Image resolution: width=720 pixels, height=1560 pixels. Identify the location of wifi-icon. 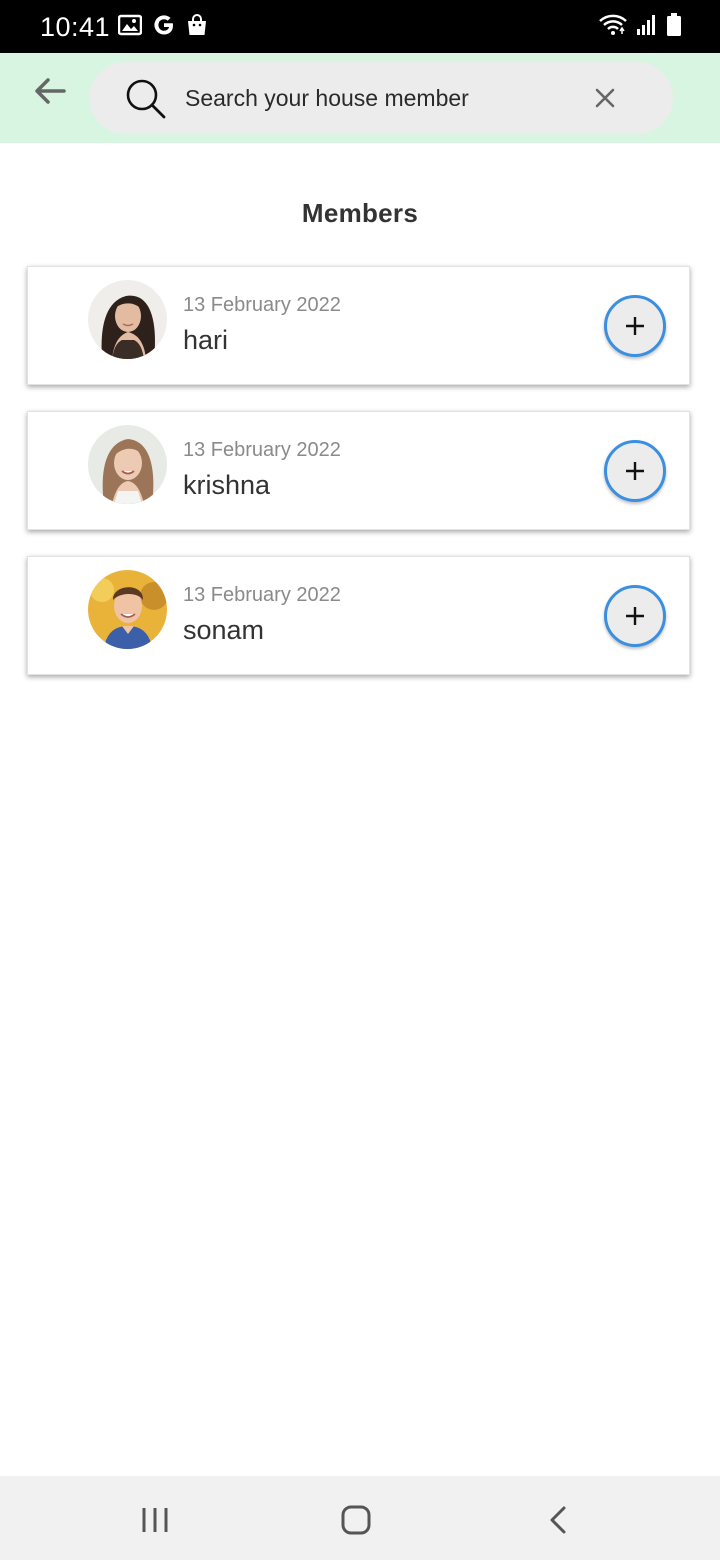
(613, 27).